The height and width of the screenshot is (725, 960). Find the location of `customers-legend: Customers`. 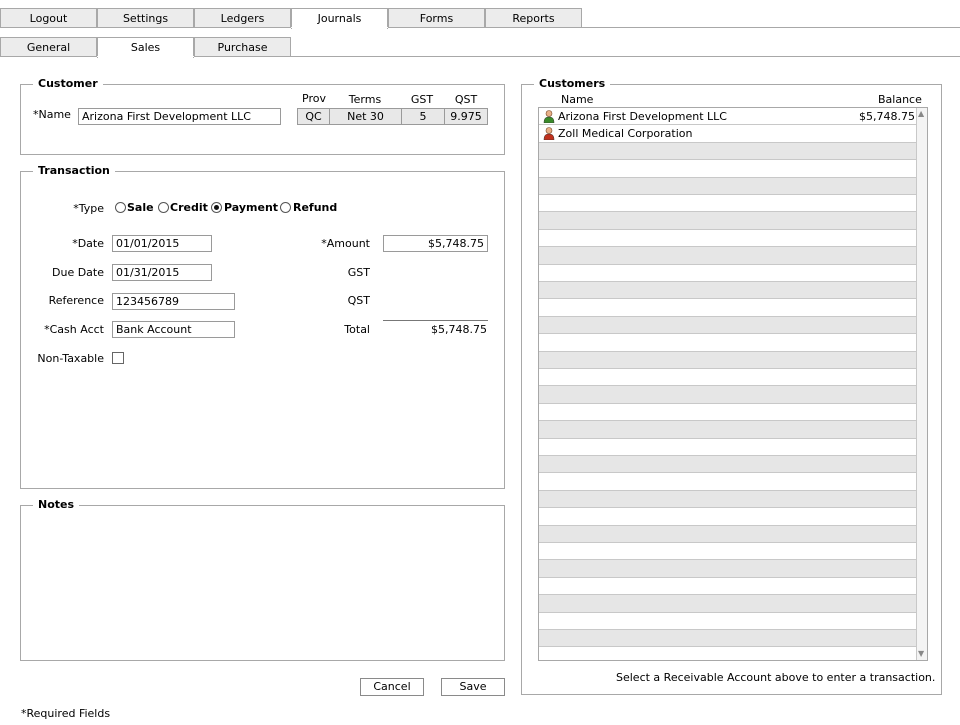

customers-legend: Customers is located at coordinates (572, 84).